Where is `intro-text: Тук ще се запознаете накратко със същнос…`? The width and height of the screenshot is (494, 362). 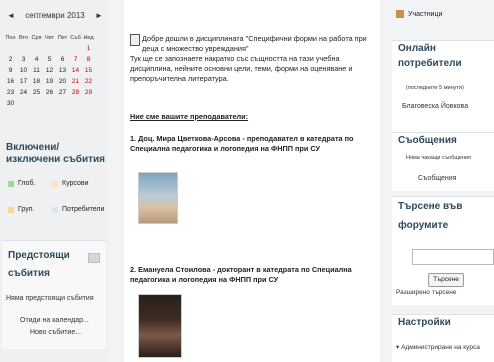 intro-text: Тук ще се запознаете накратко със същнос… is located at coordinates (241, 68).